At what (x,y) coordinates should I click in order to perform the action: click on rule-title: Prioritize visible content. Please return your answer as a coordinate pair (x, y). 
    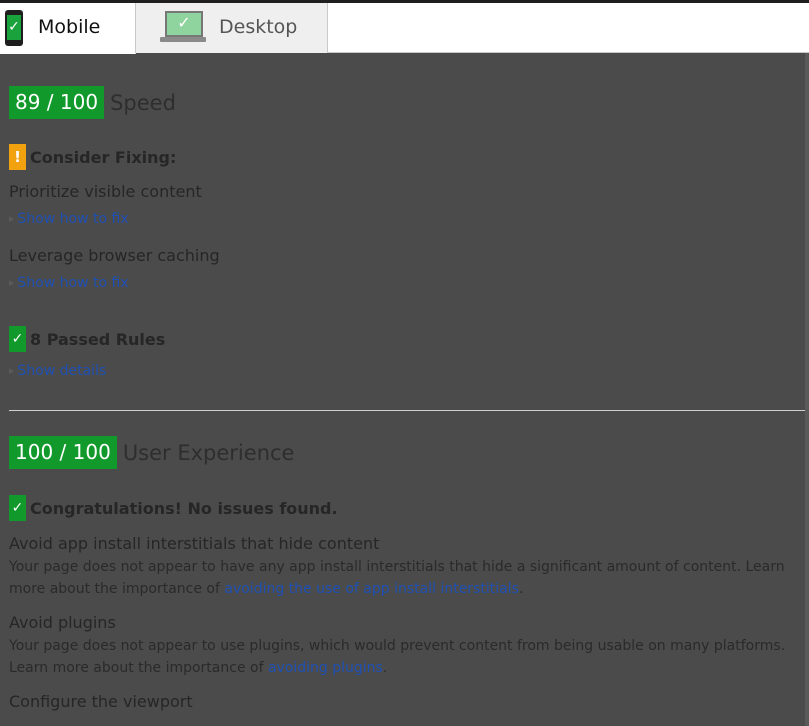
    Looking at the image, I should click on (105, 191).